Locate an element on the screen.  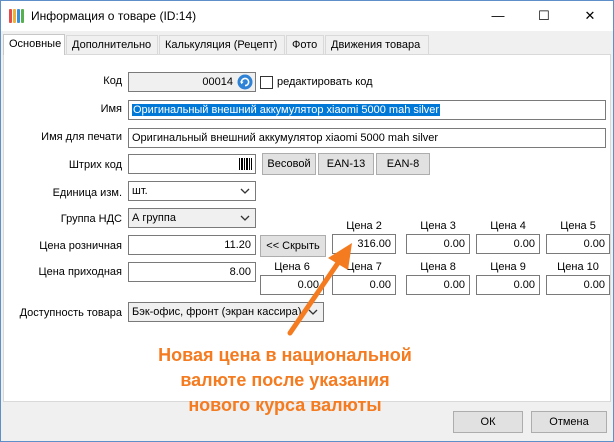
ean13-button: EAN-13 is located at coordinates (346, 164).